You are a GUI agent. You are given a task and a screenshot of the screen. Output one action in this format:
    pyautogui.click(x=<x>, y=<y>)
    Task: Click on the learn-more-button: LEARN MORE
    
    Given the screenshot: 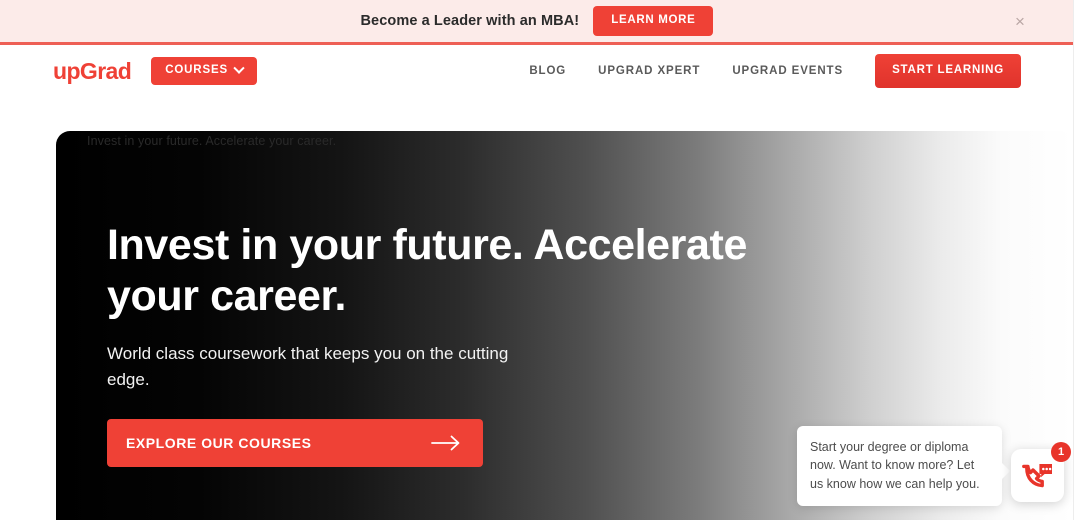 What is the action you would take?
    pyautogui.click(x=653, y=21)
    